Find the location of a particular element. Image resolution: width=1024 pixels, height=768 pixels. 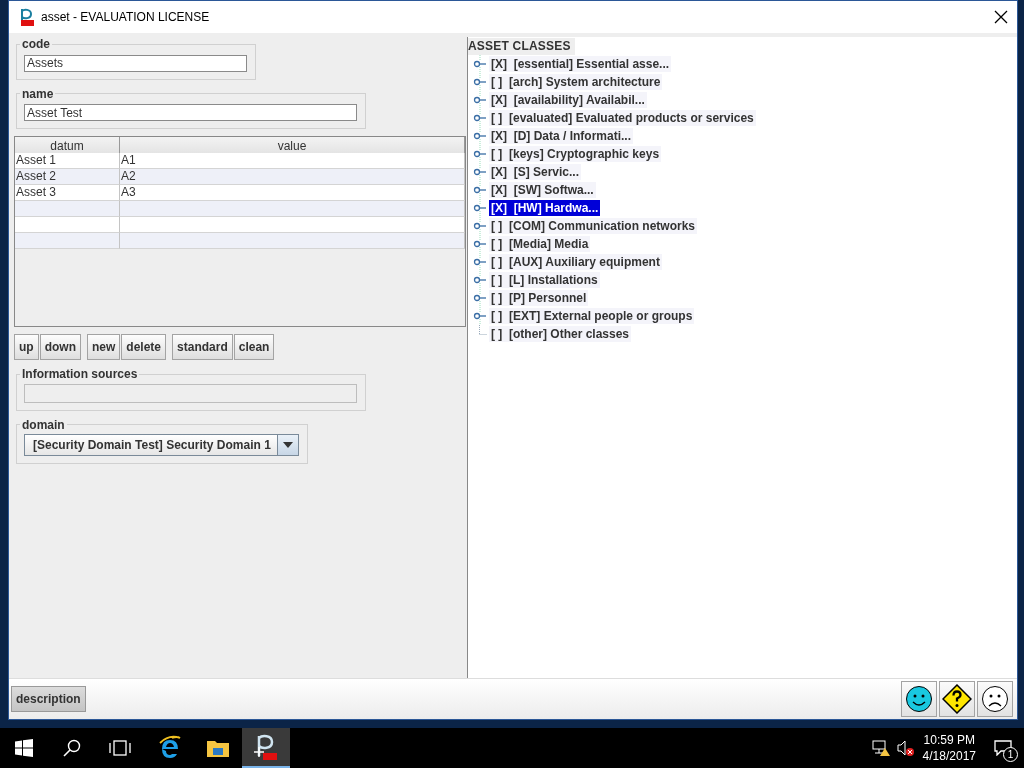

group-label: Information sources is located at coordinates (80, 374).